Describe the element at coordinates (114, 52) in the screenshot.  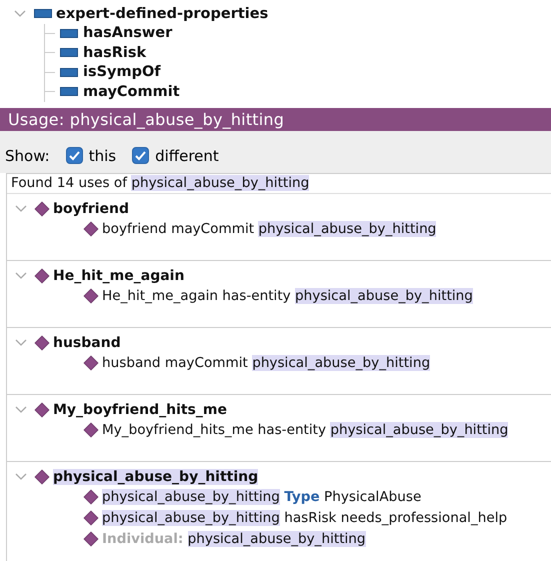
I see `tree-item: hasRisk` at that location.